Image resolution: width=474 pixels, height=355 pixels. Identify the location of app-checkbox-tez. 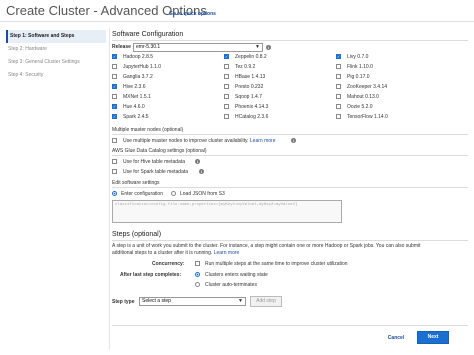
(226, 66).